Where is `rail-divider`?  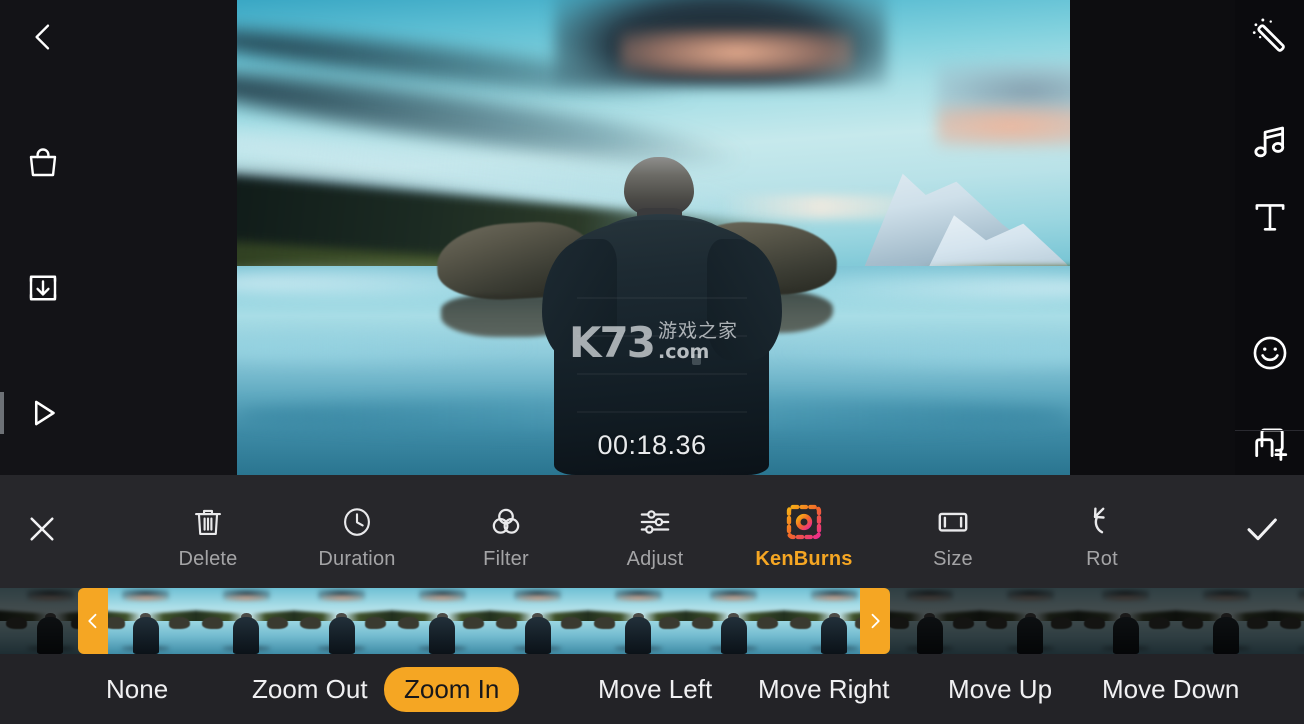 rail-divider is located at coordinates (1269, 430).